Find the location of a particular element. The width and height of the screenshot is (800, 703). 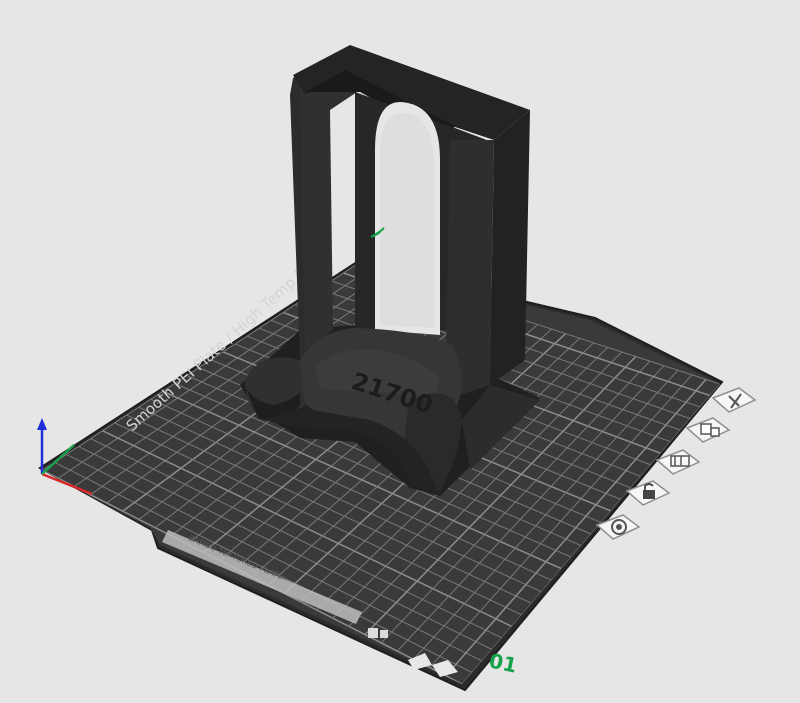

close-plate-button is located at coordinates (734, 400).